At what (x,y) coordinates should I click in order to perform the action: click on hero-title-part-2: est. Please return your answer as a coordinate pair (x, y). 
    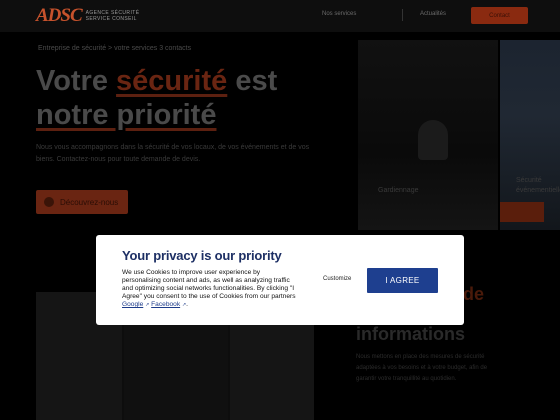
    Looking at the image, I should click on (252, 81).